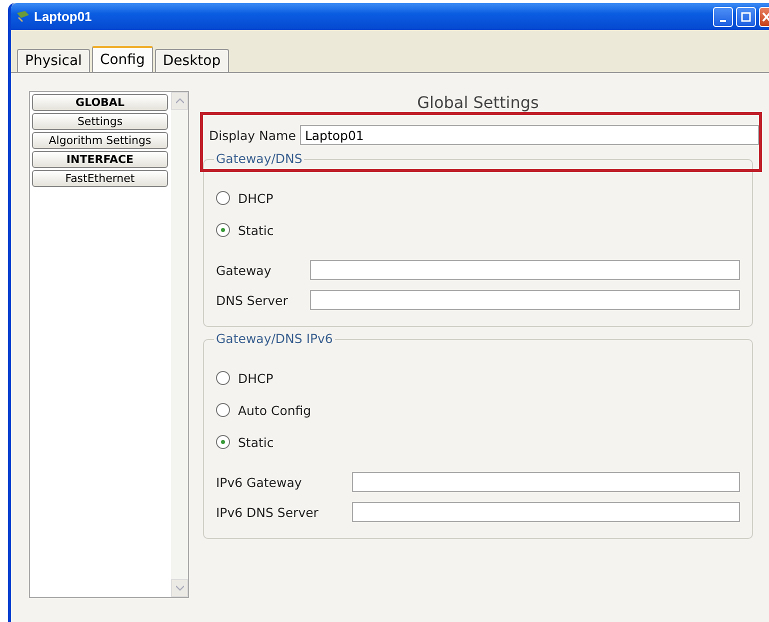 The image size is (769, 622). Describe the element at coordinates (259, 482) in the screenshot. I see `field-label: IPv6 Gateway` at that location.